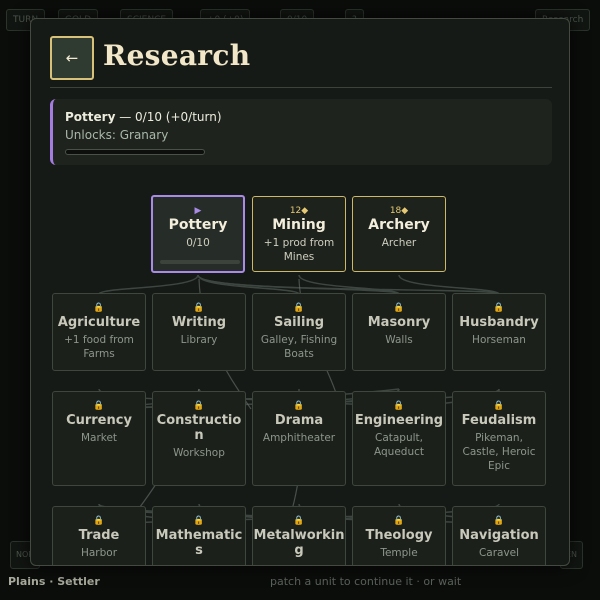 This screenshot has height=600, width=600. I want to click on tech-node-theology: 🔒 Theology Temple, so click(399, 535).